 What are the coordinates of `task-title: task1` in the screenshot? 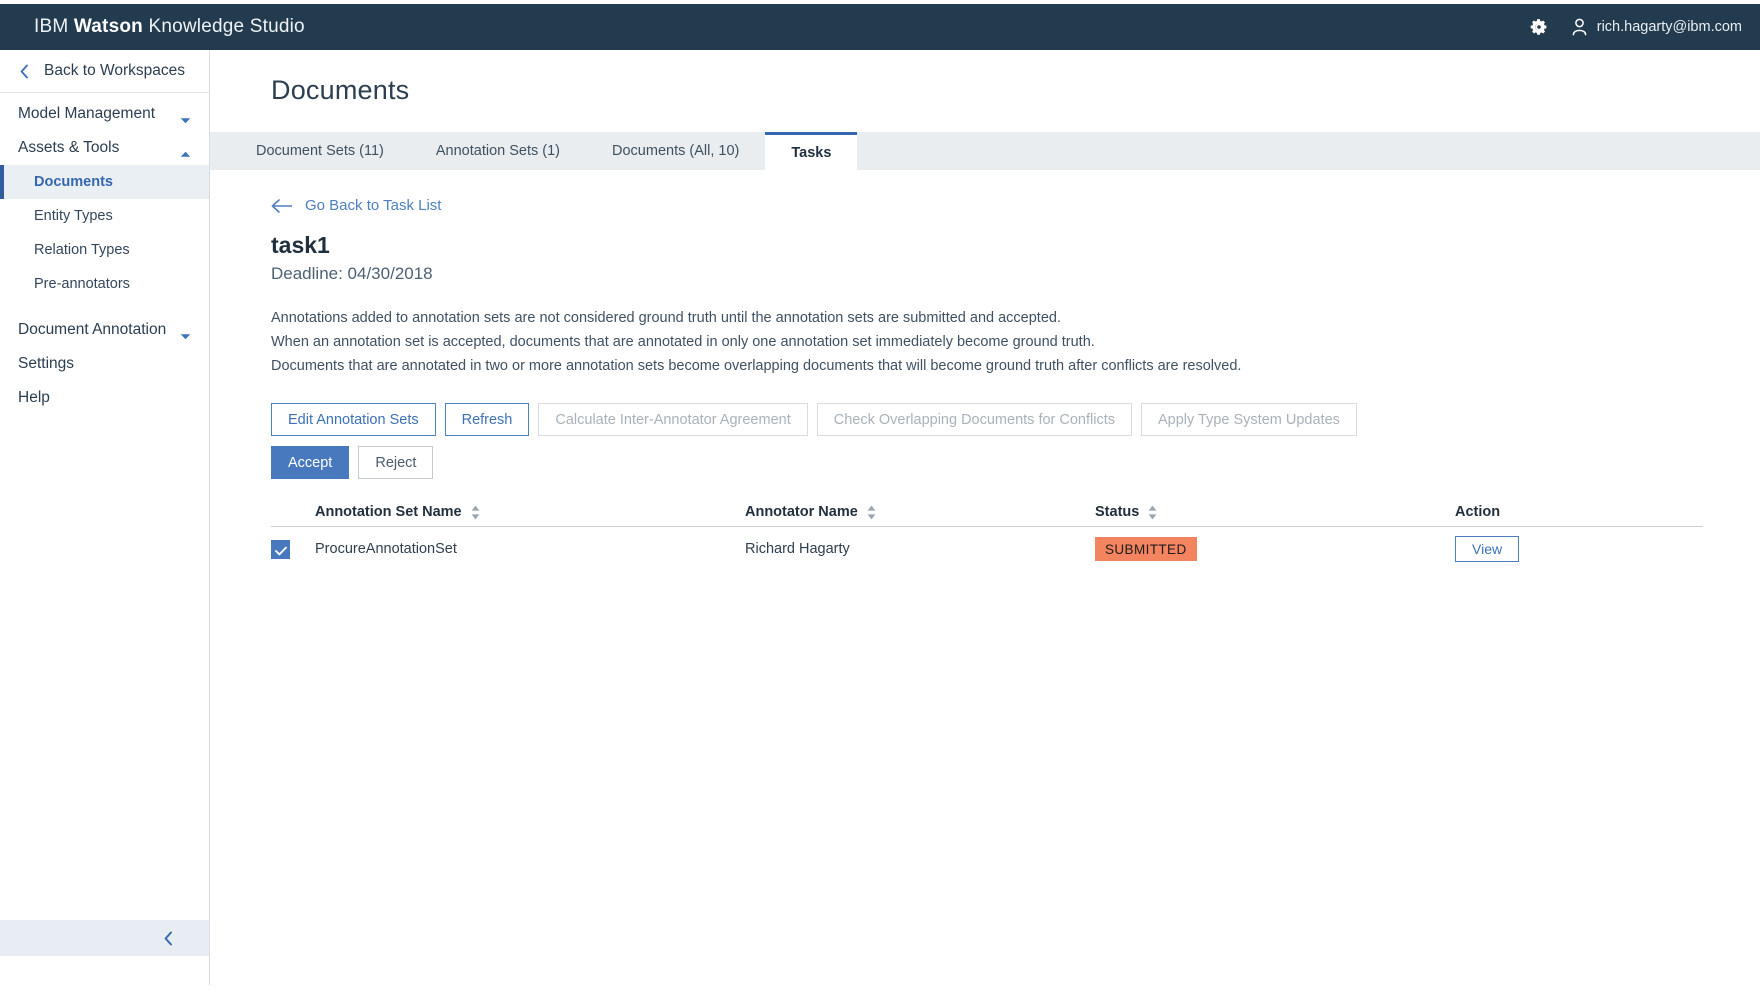 It's located at (300, 245).